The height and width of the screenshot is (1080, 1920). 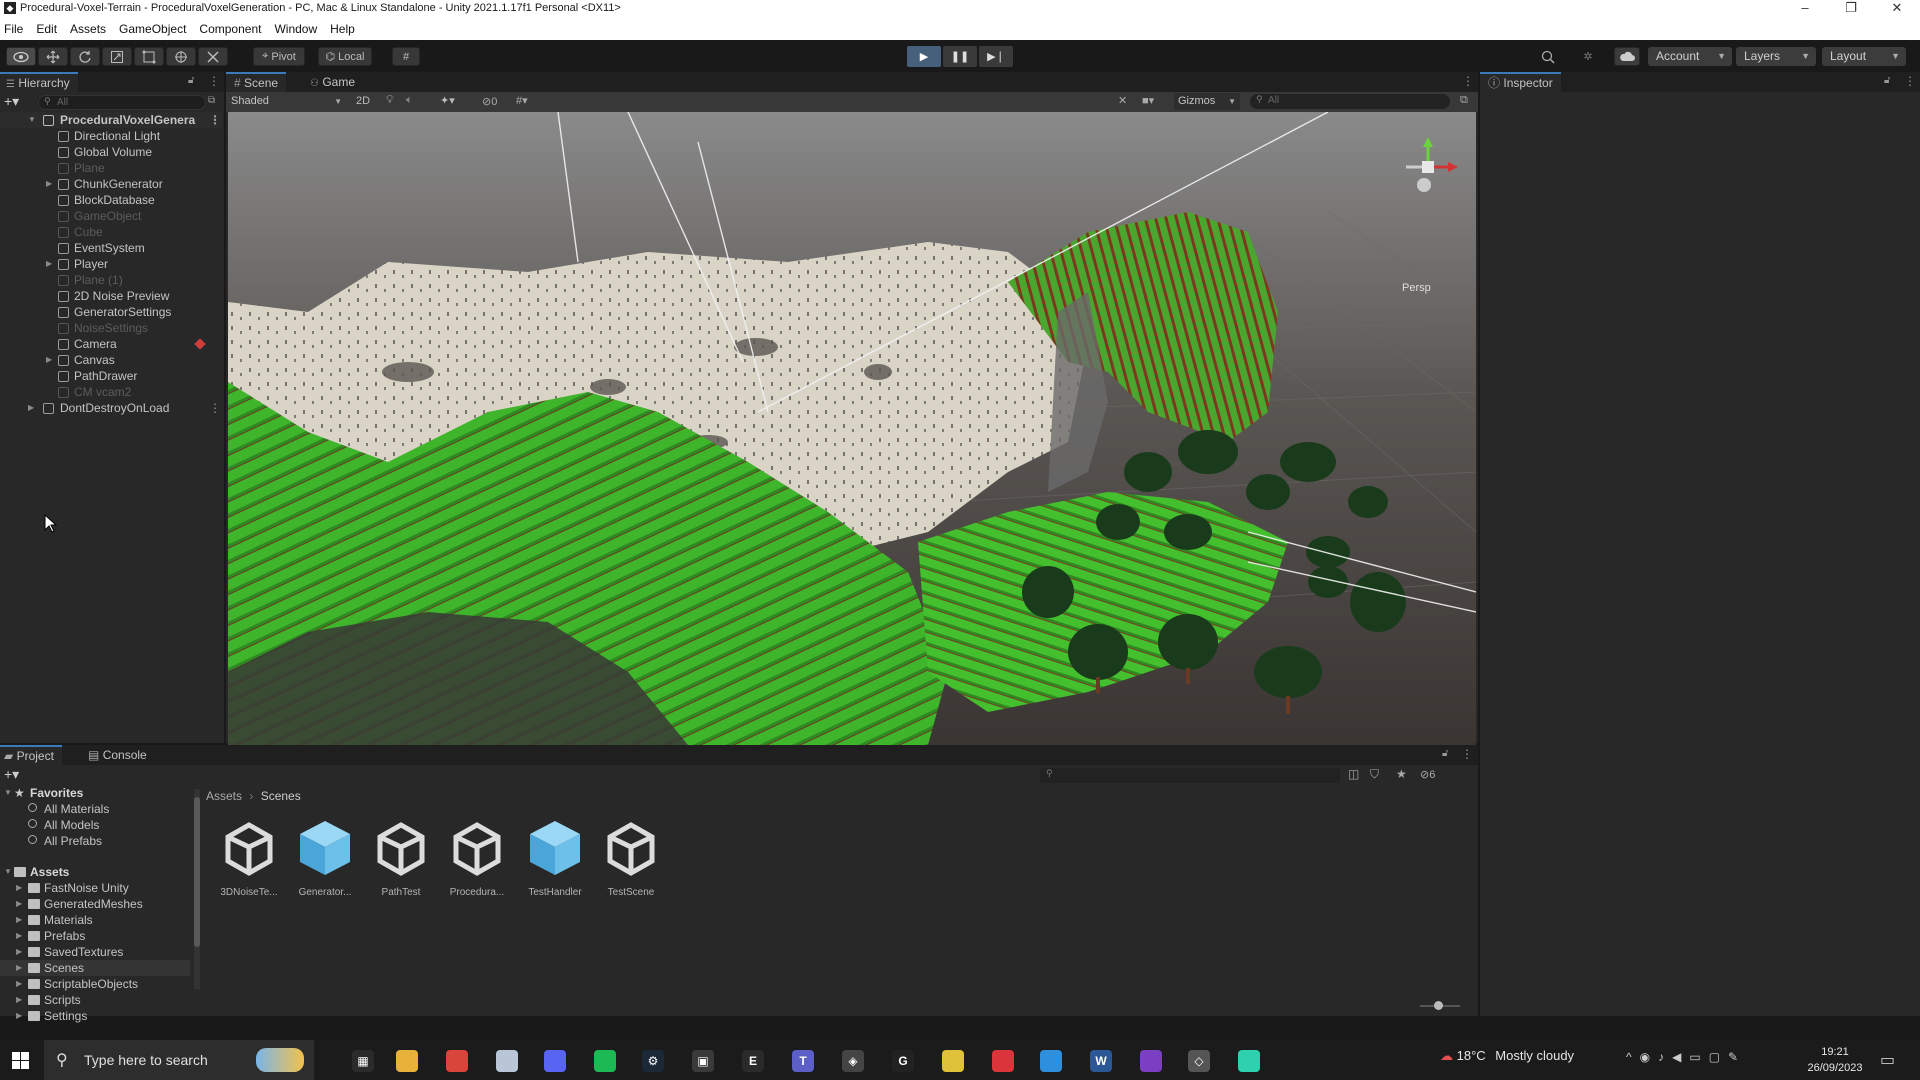 I want to click on slider-handle, so click(x=1438, y=1005).